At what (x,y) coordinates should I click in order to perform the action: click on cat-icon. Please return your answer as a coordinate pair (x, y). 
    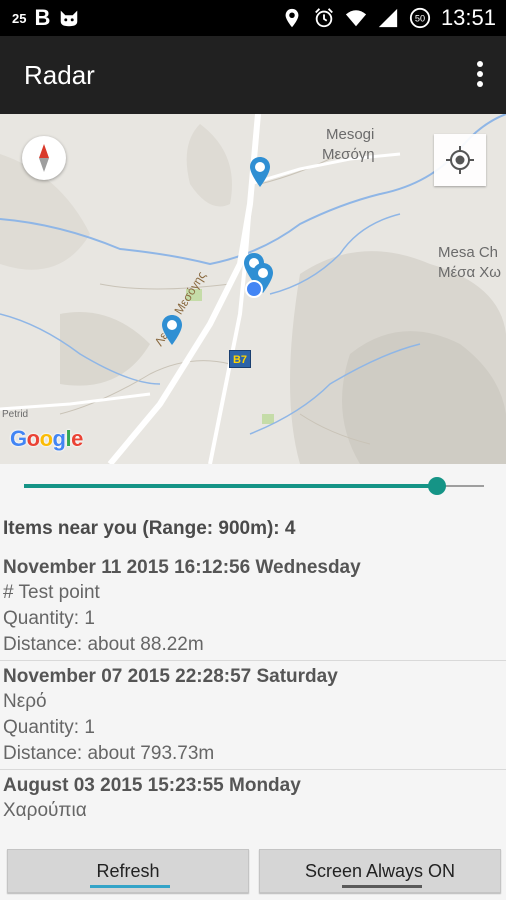
    Looking at the image, I should click on (69, 18).